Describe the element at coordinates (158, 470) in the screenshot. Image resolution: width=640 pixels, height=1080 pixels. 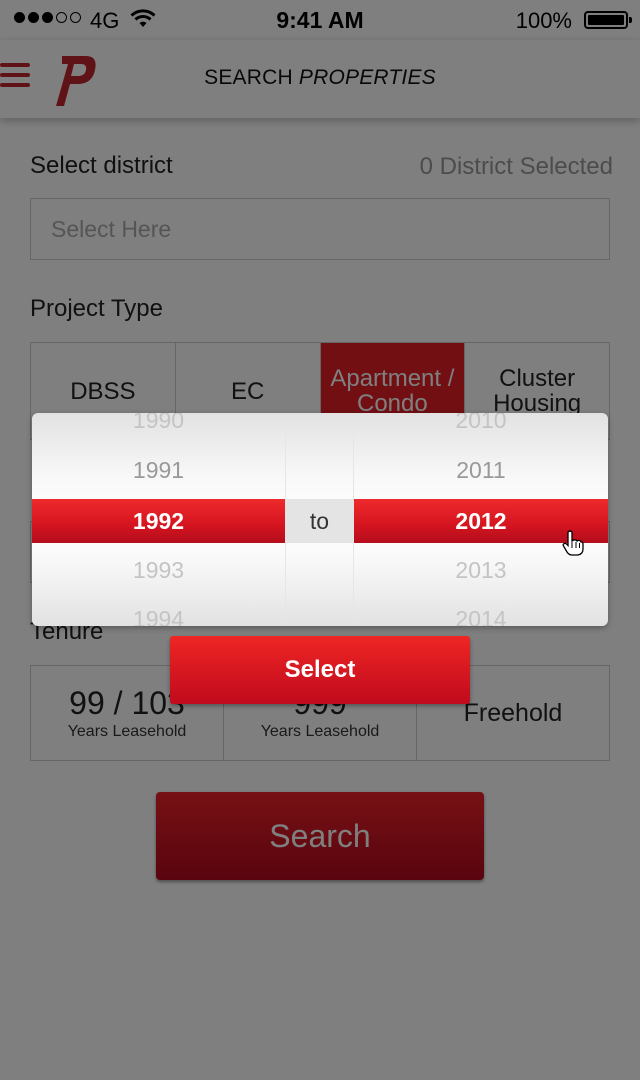
I see `picker-item: 1991` at that location.